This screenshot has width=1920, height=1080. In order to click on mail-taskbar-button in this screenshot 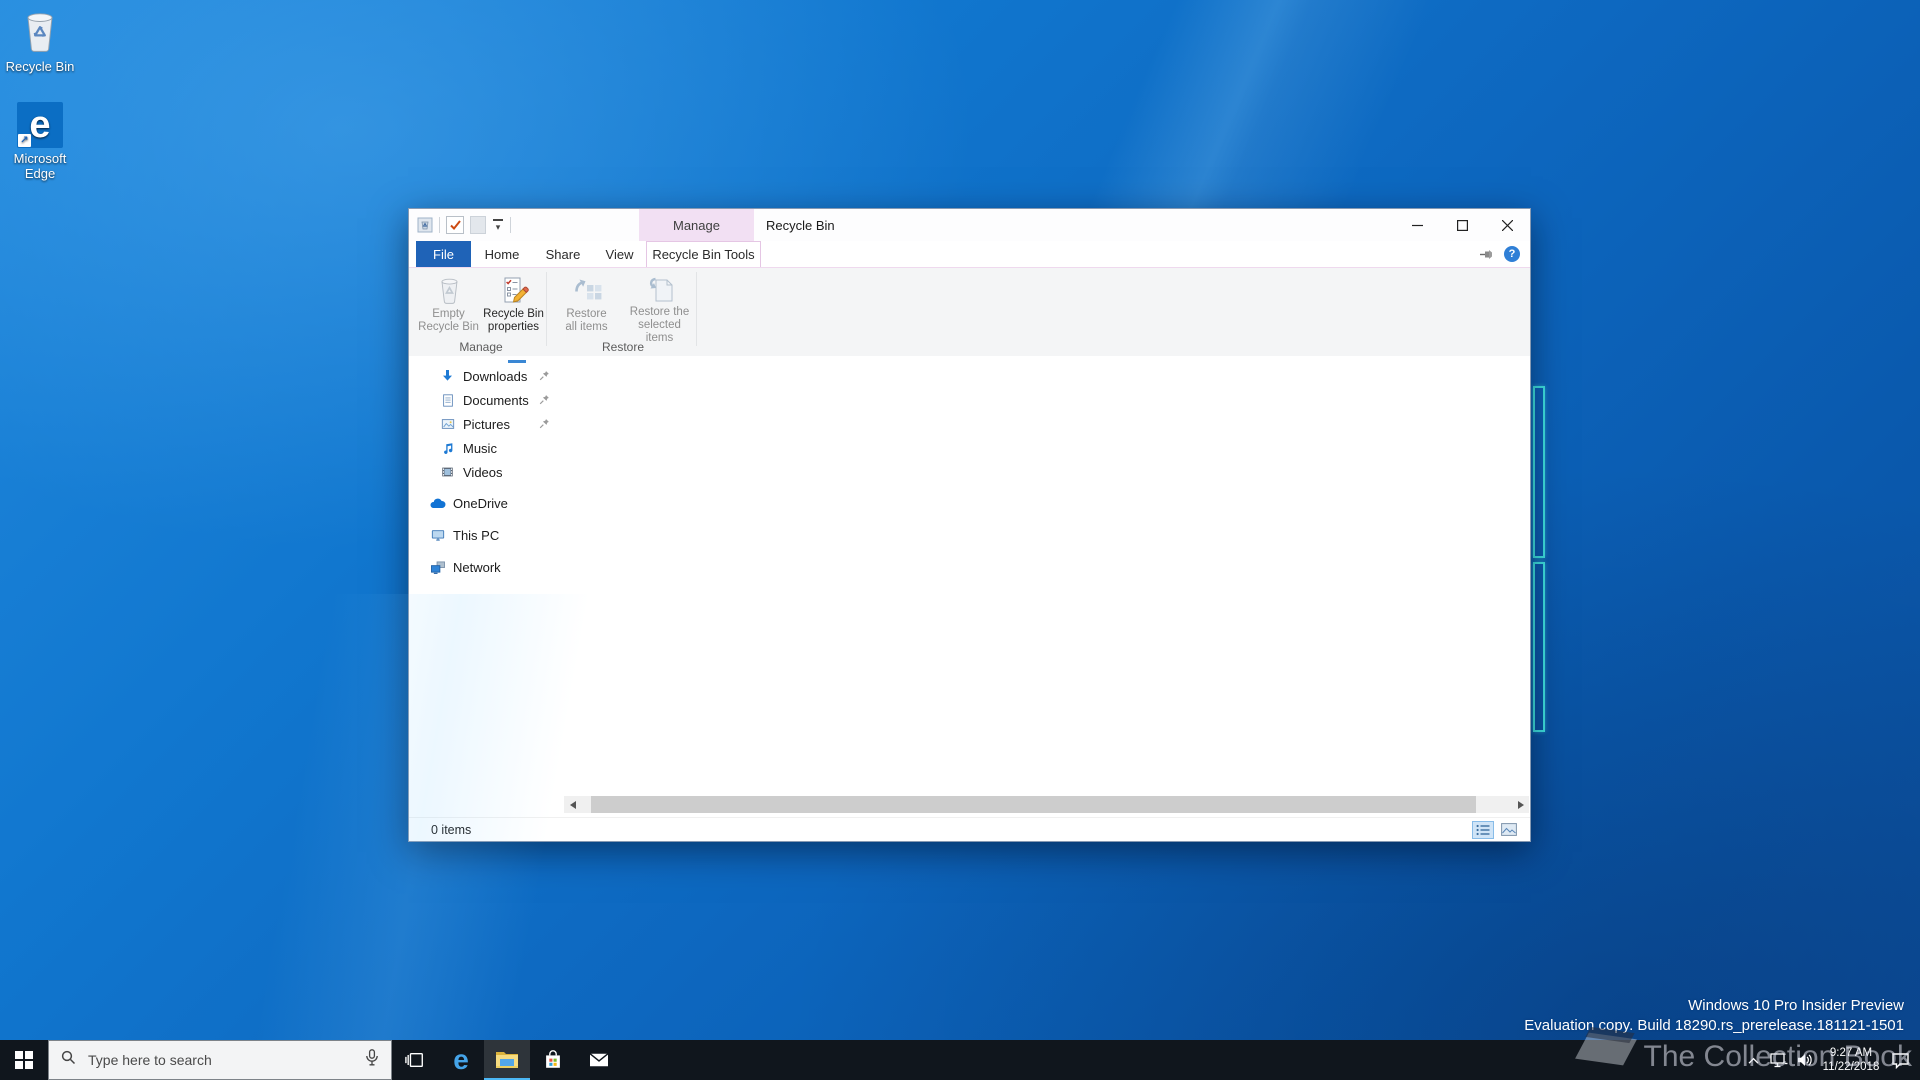, I will do `click(599, 1060)`.